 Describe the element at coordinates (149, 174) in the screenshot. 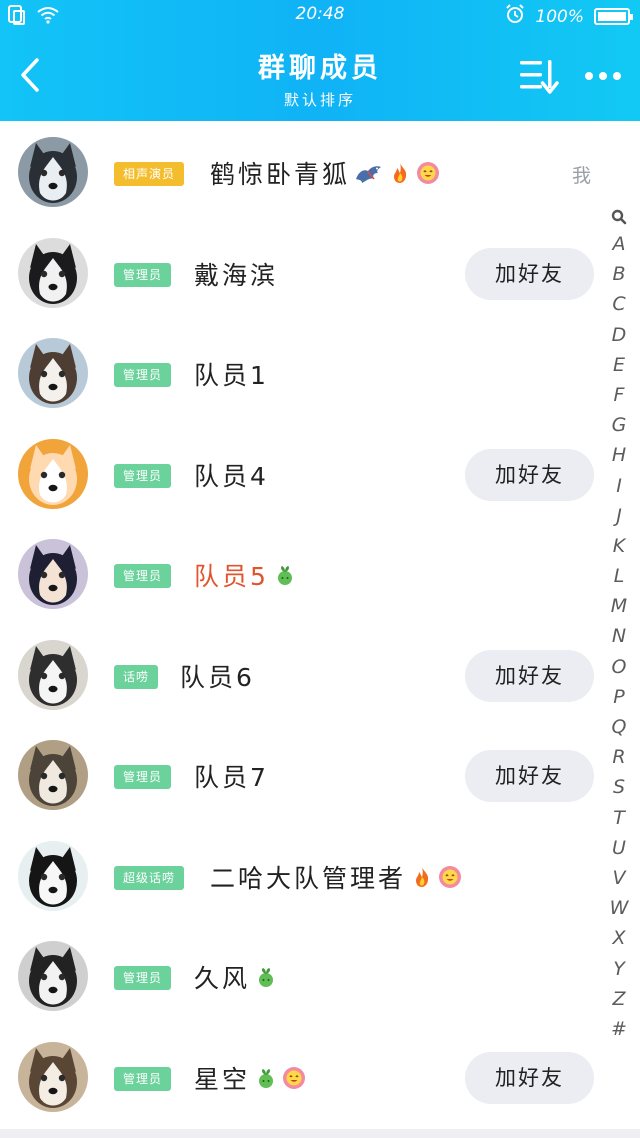

I see `role-badge: 相声演员` at that location.